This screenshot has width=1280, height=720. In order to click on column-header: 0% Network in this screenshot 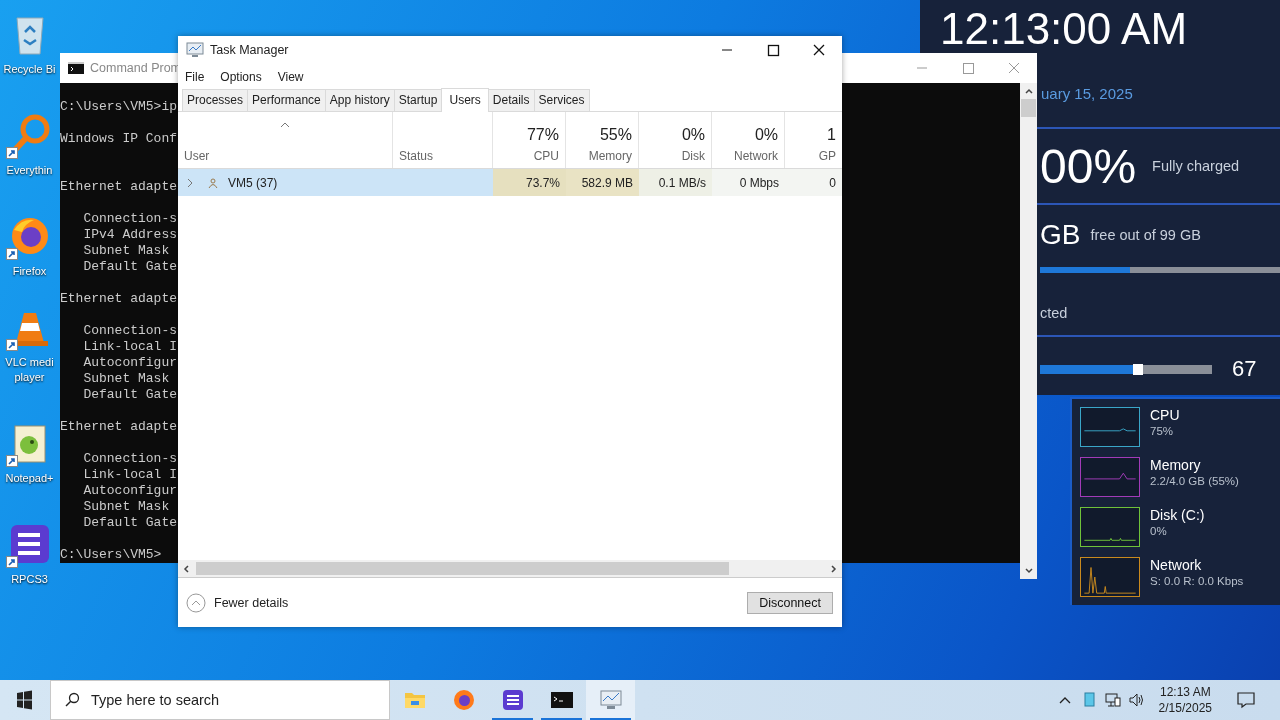, I will do `click(748, 140)`.